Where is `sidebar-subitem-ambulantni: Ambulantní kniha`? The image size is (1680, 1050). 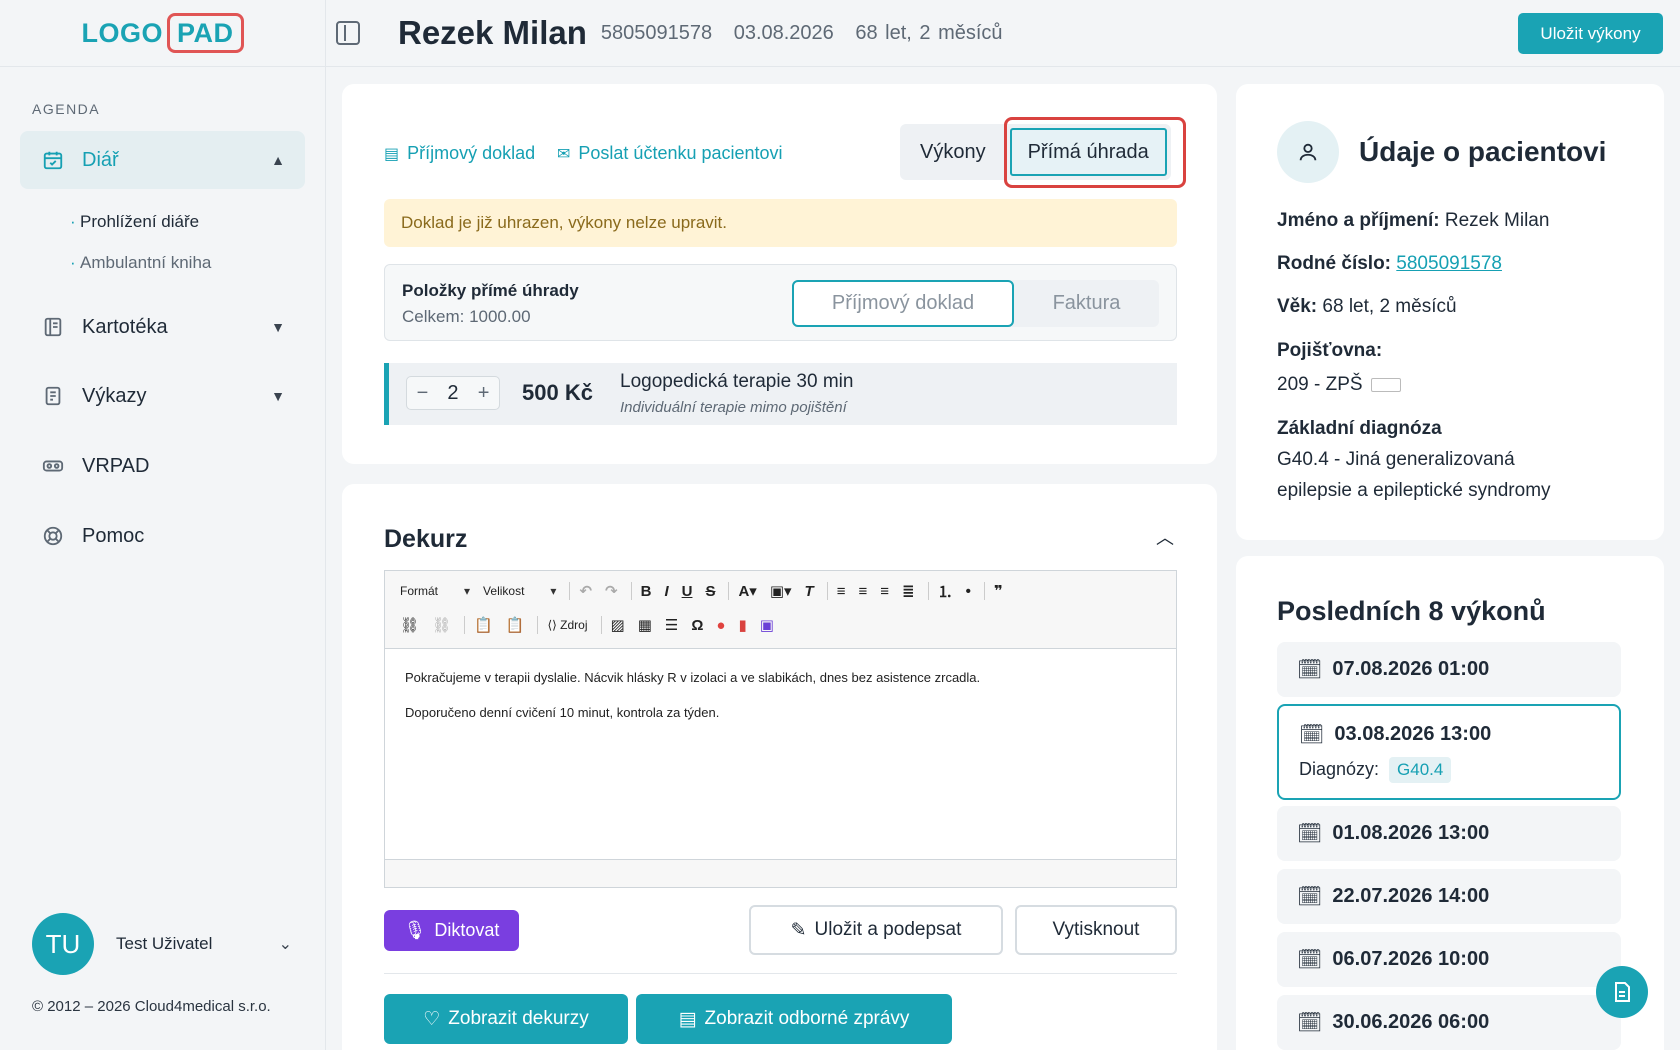 sidebar-subitem-ambulantni: Ambulantní kniha is located at coordinates (140, 263).